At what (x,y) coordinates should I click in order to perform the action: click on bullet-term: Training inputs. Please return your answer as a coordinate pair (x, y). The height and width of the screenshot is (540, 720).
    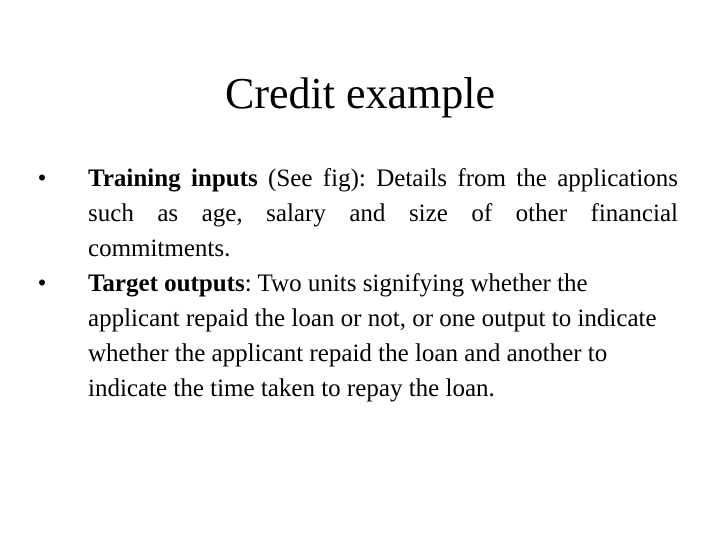
    Looking at the image, I should click on (173, 178).